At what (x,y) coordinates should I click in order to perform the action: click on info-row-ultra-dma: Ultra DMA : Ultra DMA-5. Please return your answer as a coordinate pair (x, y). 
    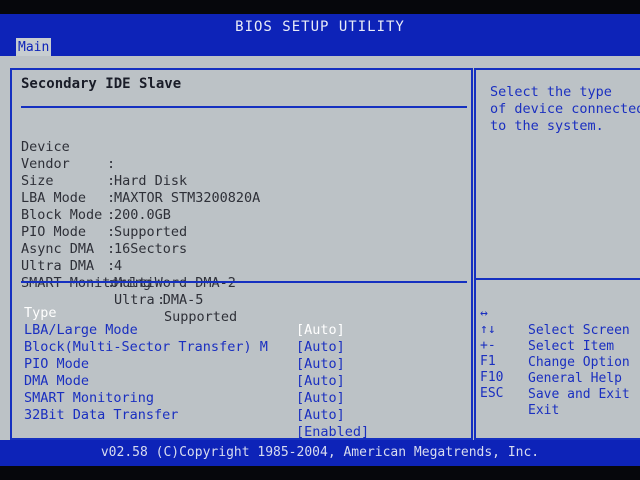
    Looking at the image, I should click on (241, 274).